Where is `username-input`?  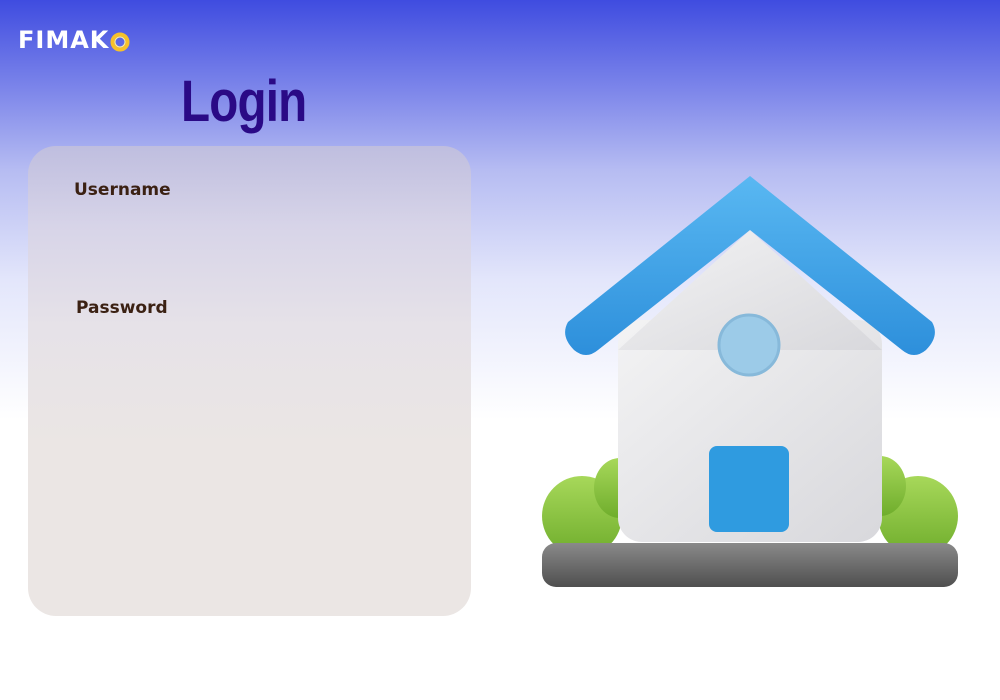 username-input is located at coordinates (258, 230).